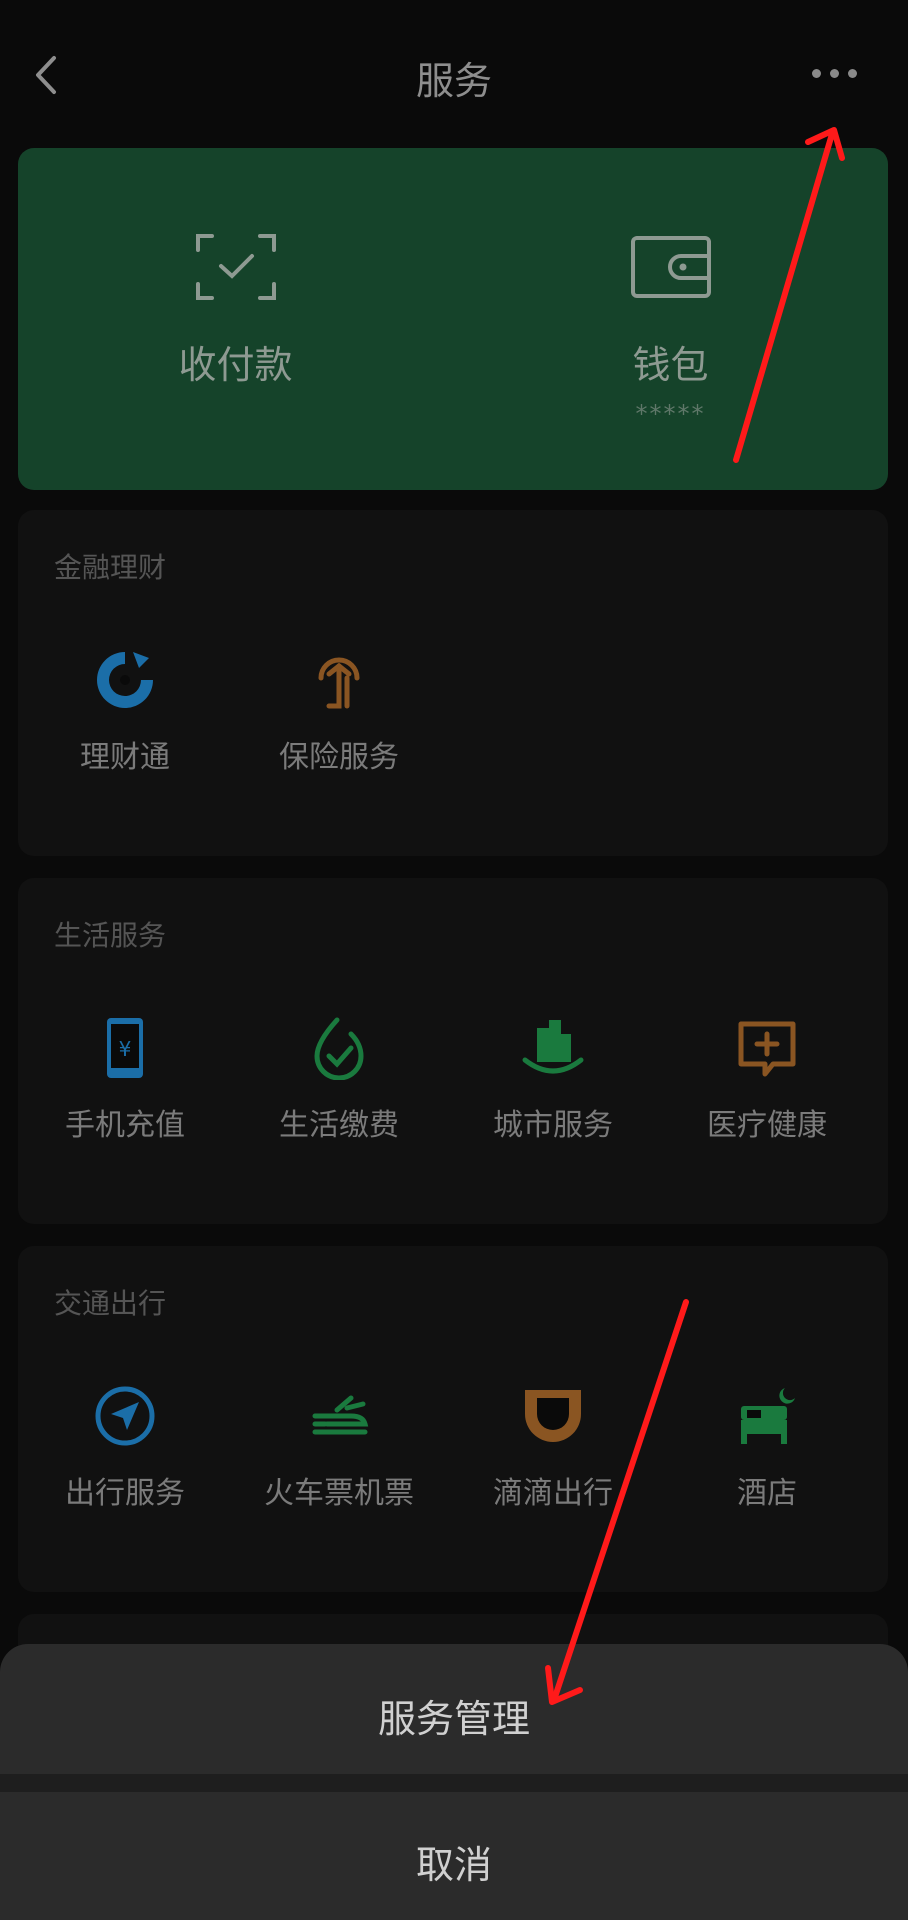  Describe the element at coordinates (110, 935) in the screenshot. I see `section-title: 生活服务` at that location.